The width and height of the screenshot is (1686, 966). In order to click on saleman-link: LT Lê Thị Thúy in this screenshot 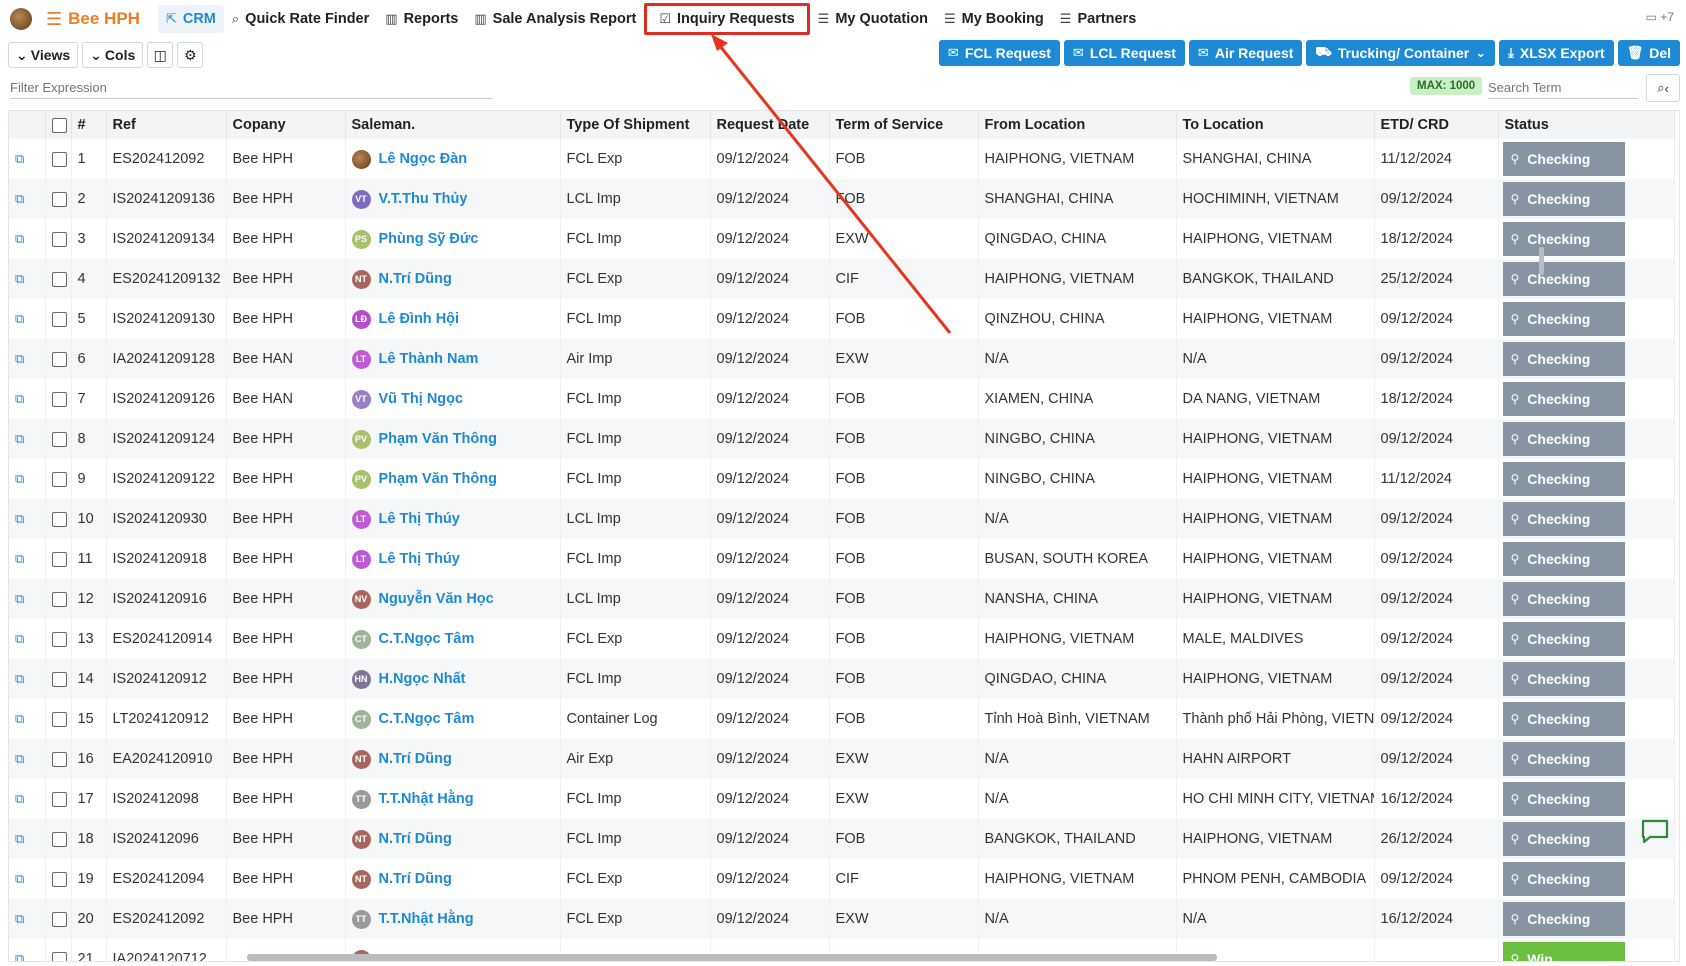, I will do `click(452, 559)`.